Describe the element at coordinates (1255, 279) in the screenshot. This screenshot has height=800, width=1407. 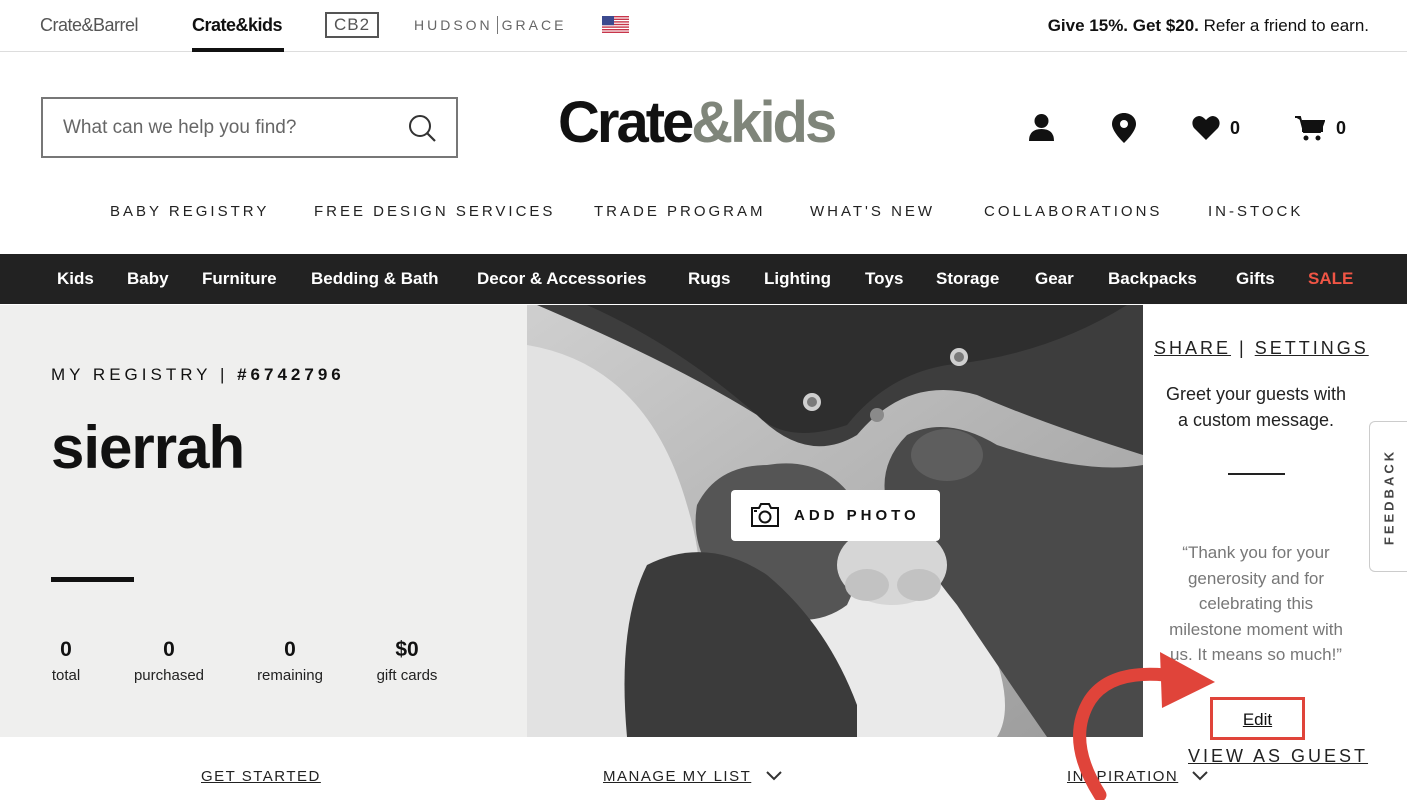
I see `cat-gifts: Gifts` at that location.